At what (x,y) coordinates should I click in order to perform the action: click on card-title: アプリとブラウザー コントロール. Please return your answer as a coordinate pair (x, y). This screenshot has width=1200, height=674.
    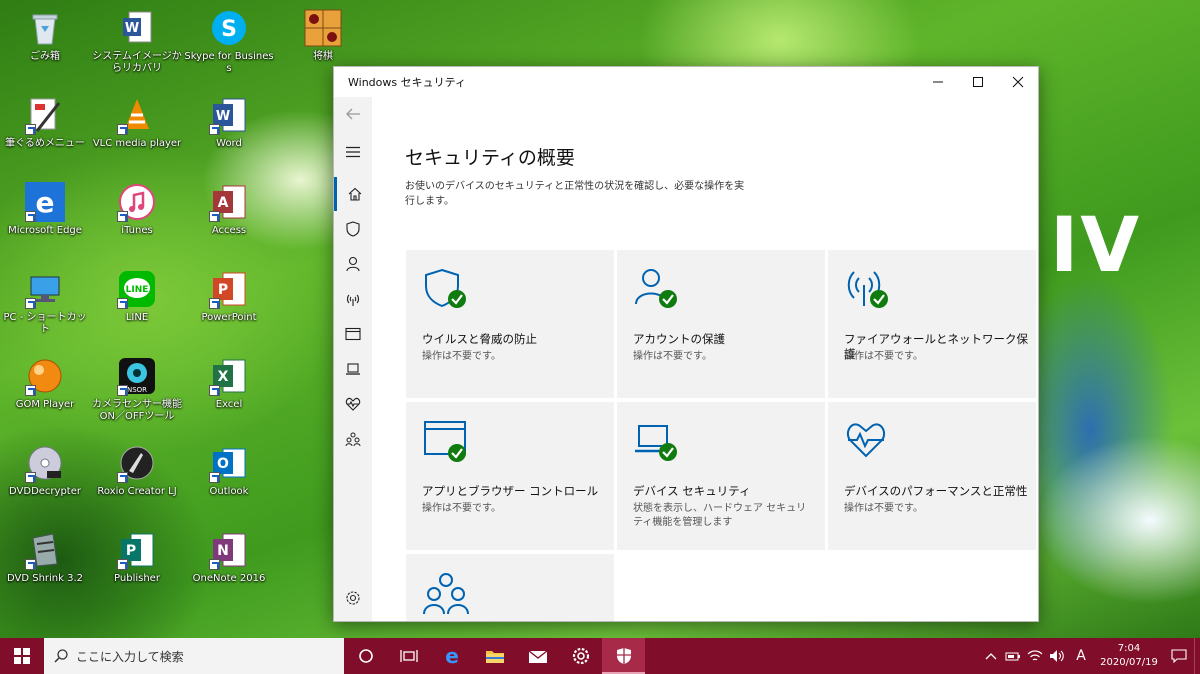
    Looking at the image, I should click on (510, 491).